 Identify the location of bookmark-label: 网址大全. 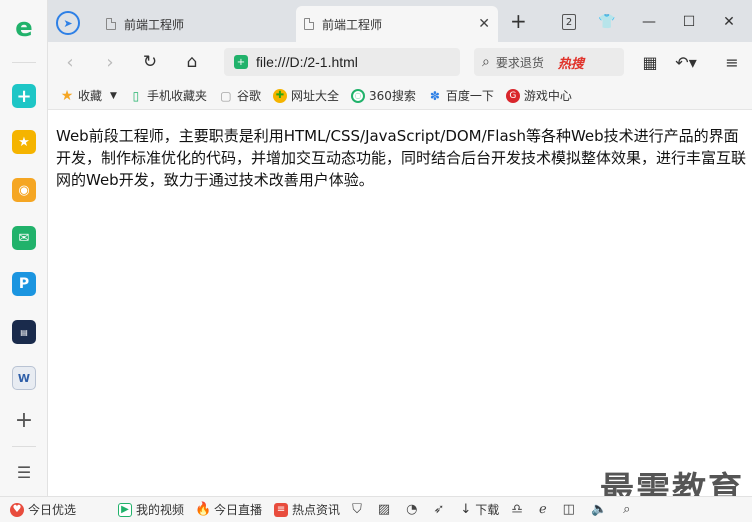
(314, 96).